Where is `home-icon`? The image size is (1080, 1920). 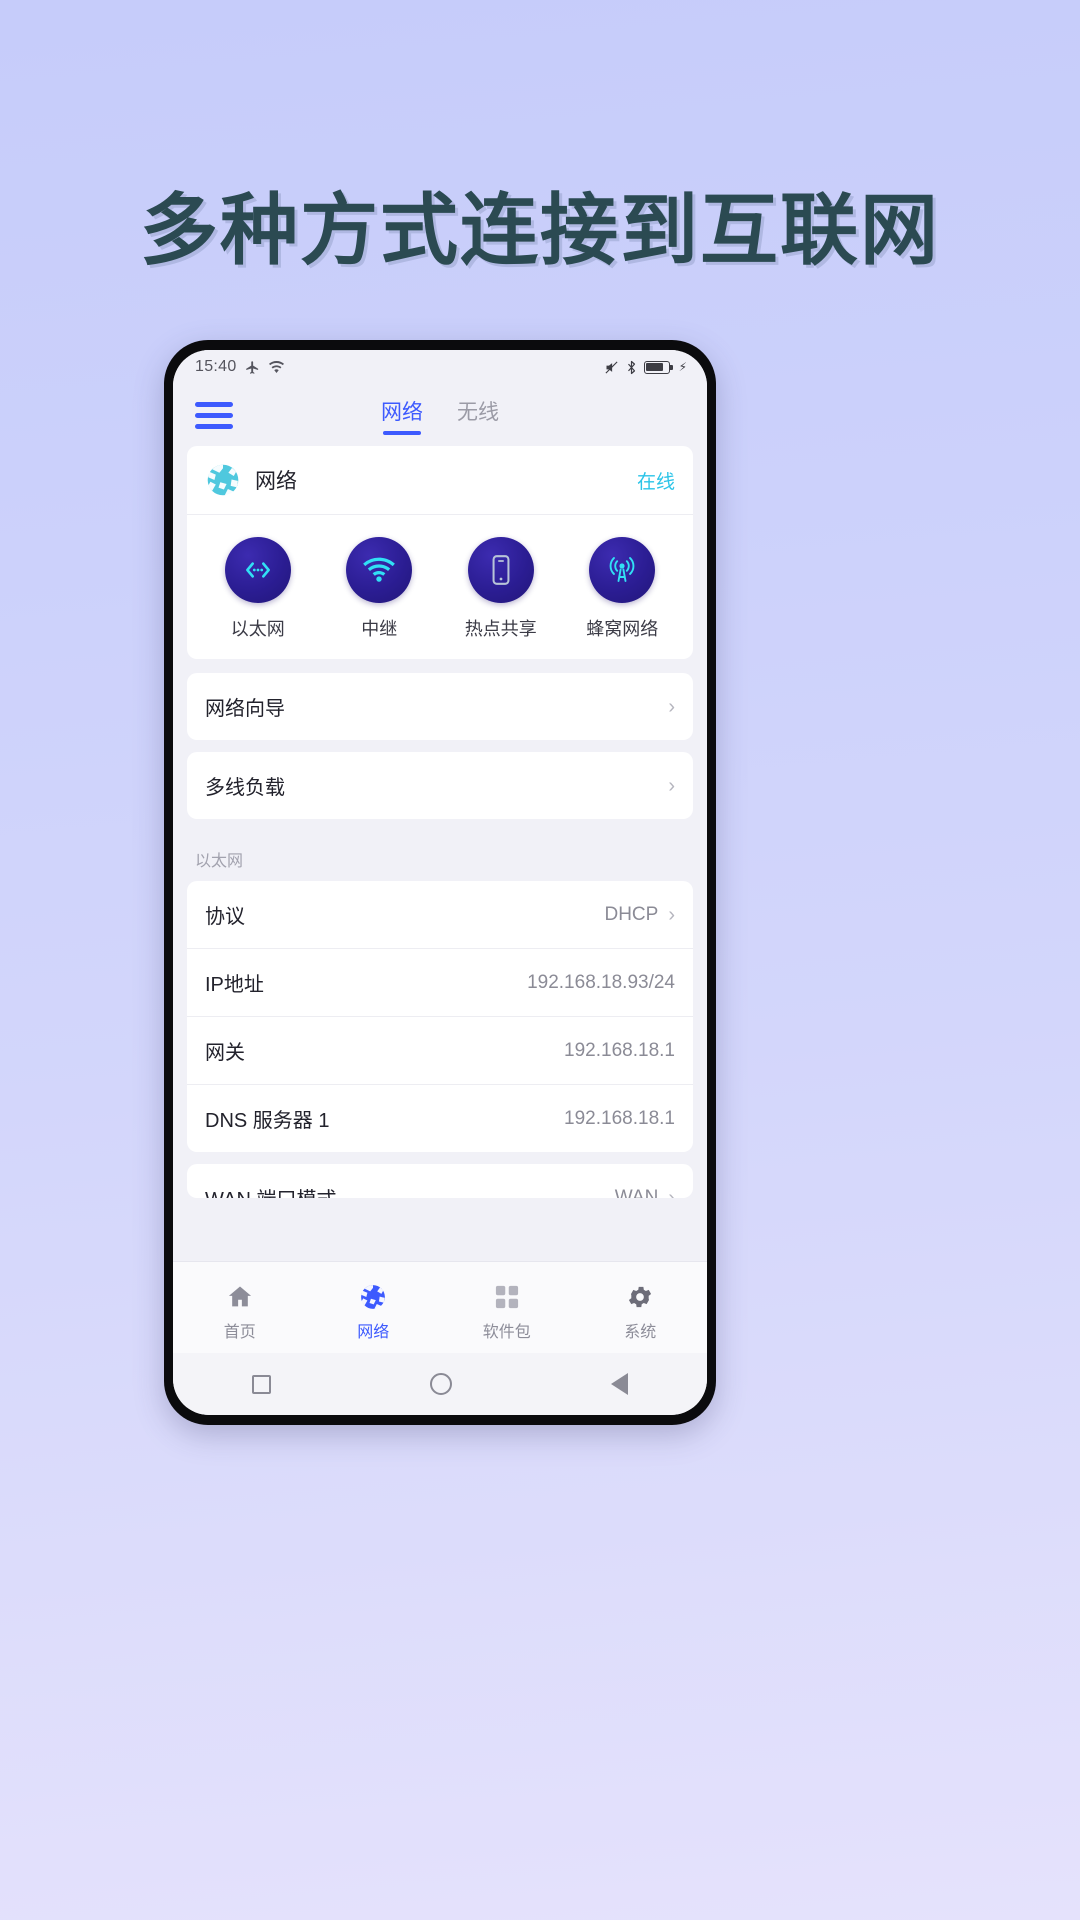 home-icon is located at coordinates (240, 1297).